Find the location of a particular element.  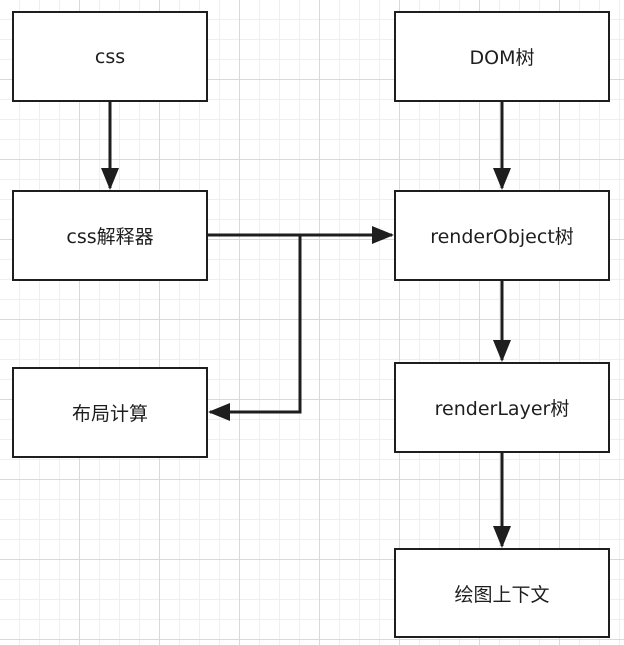

node-dom-tree-label: DOM树 is located at coordinates (502, 58).